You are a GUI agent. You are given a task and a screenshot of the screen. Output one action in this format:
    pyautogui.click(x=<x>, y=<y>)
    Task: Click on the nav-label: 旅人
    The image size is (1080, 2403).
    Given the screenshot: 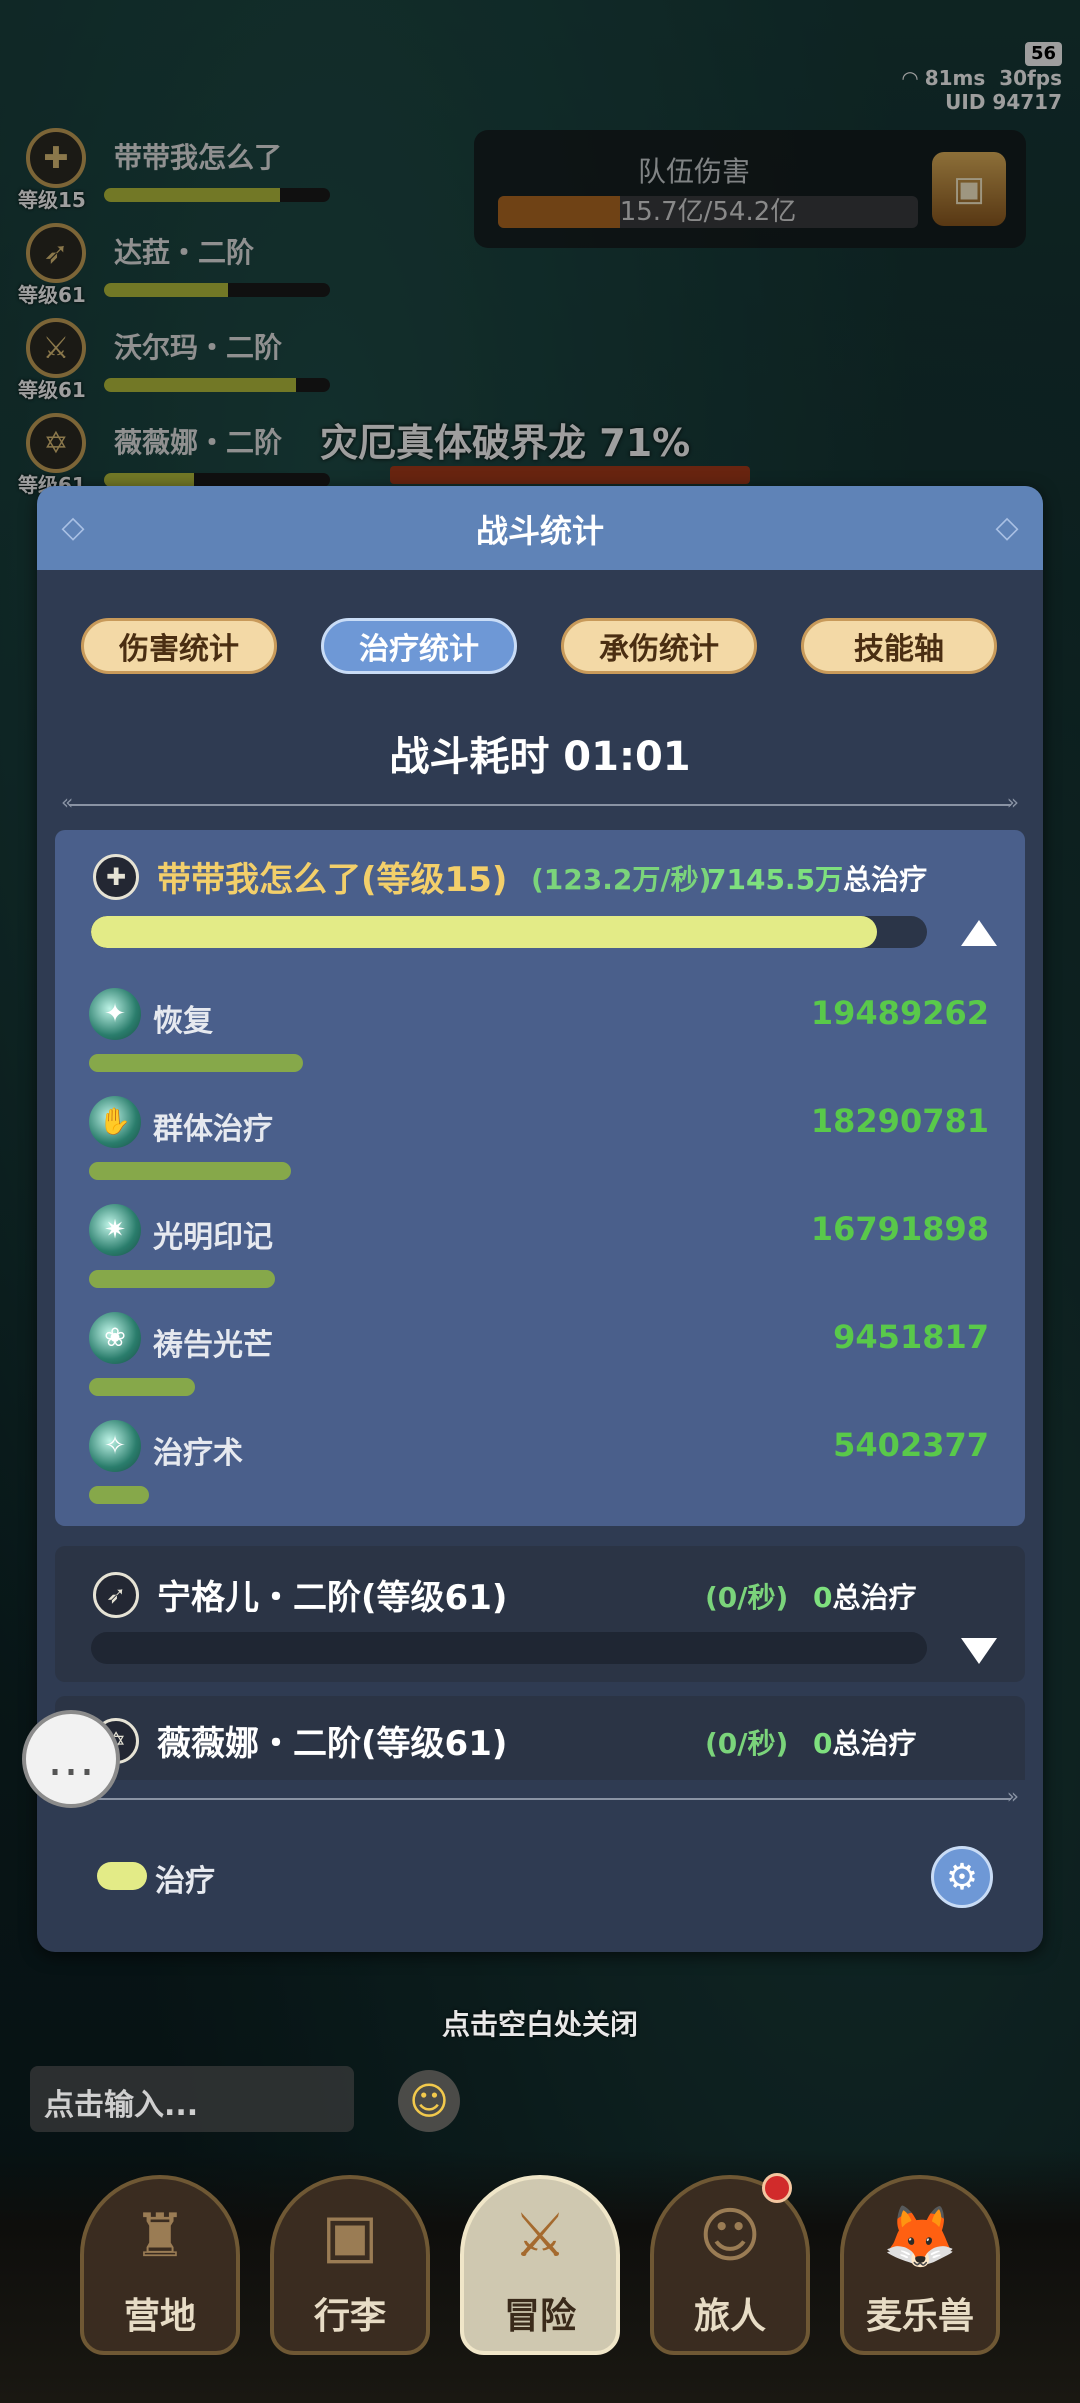 What is the action you would take?
    pyautogui.click(x=729, y=2316)
    